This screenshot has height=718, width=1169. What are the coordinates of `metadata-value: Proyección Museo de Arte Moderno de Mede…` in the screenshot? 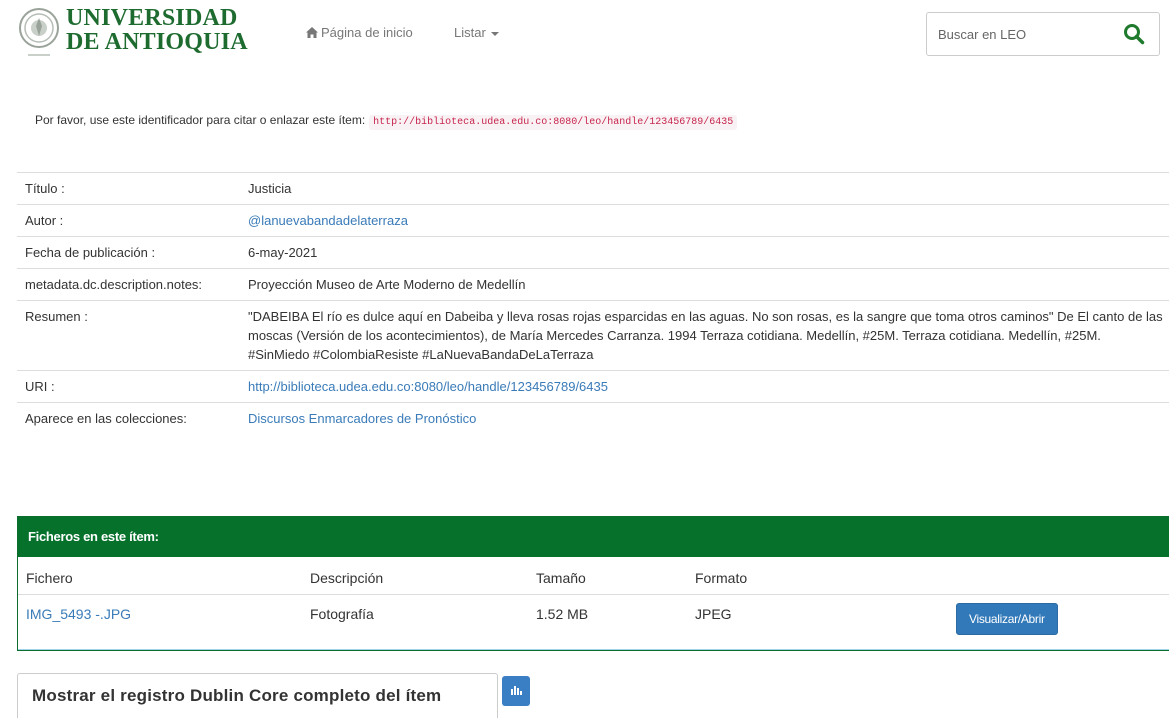 It's located at (704, 284).